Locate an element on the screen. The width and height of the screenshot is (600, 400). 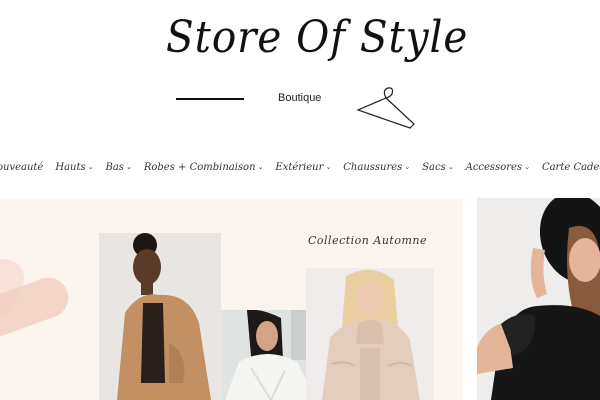
logo-underline is located at coordinates (210, 99).